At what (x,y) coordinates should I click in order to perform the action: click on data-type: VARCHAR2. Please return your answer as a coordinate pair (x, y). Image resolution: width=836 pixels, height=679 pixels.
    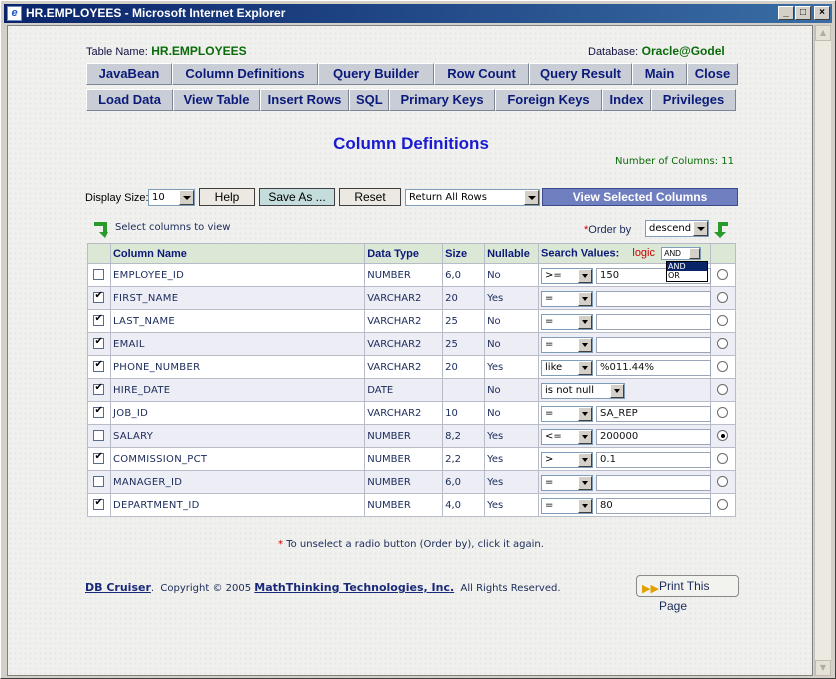
    Looking at the image, I should click on (404, 298).